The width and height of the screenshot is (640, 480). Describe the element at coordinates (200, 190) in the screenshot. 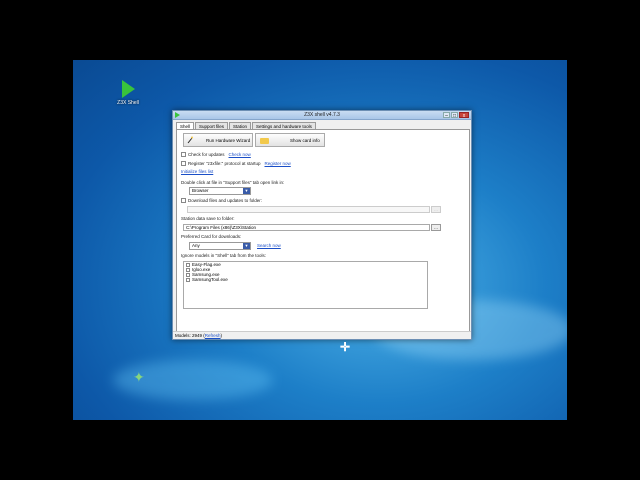

I see `open-link-in-value: Browser` at that location.